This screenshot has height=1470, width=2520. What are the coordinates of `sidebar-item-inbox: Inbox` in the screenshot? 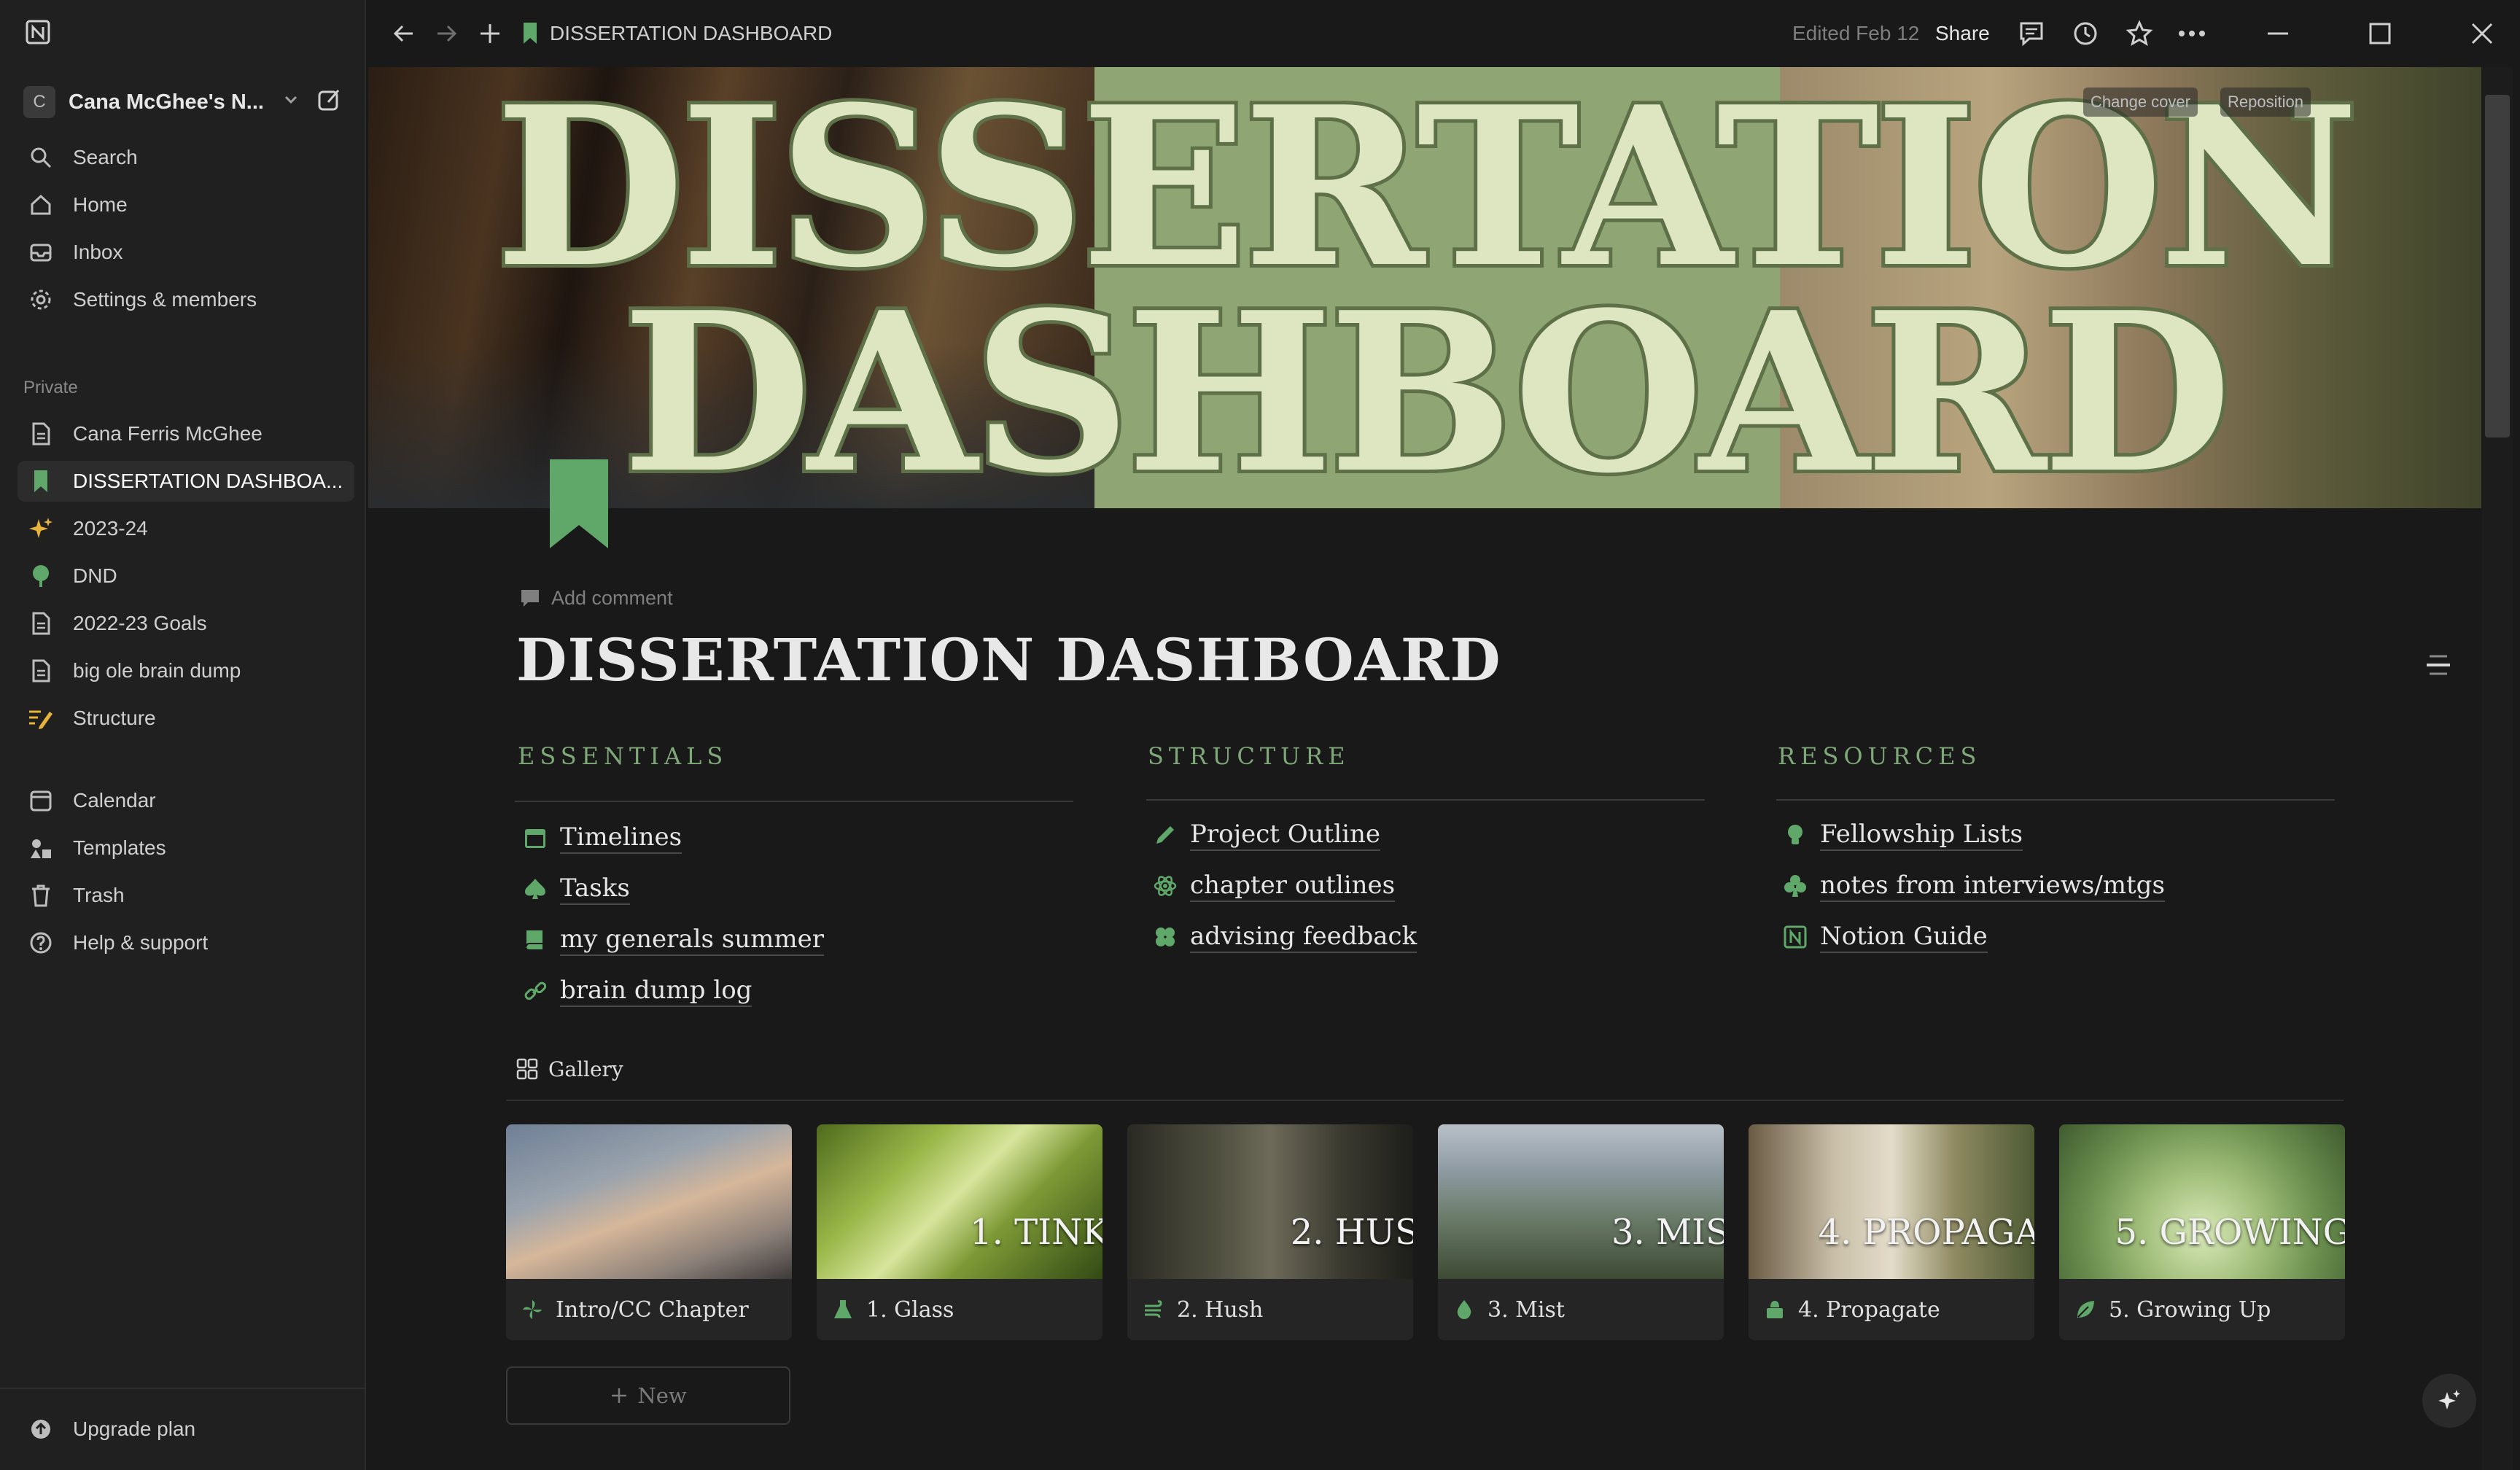 It's located at (186, 252).